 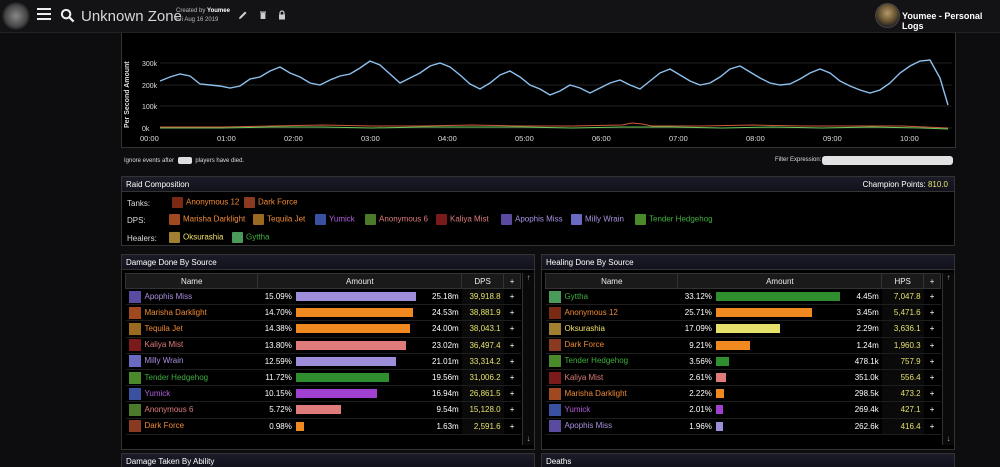 I want to click on table-row: Apophis Miss 15.09% 25.18m 39,918.8 +, so click(x=323, y=297).